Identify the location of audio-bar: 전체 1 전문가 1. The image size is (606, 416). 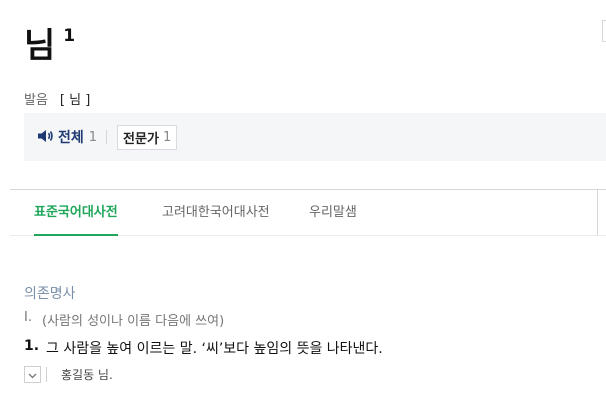
(315, 137).